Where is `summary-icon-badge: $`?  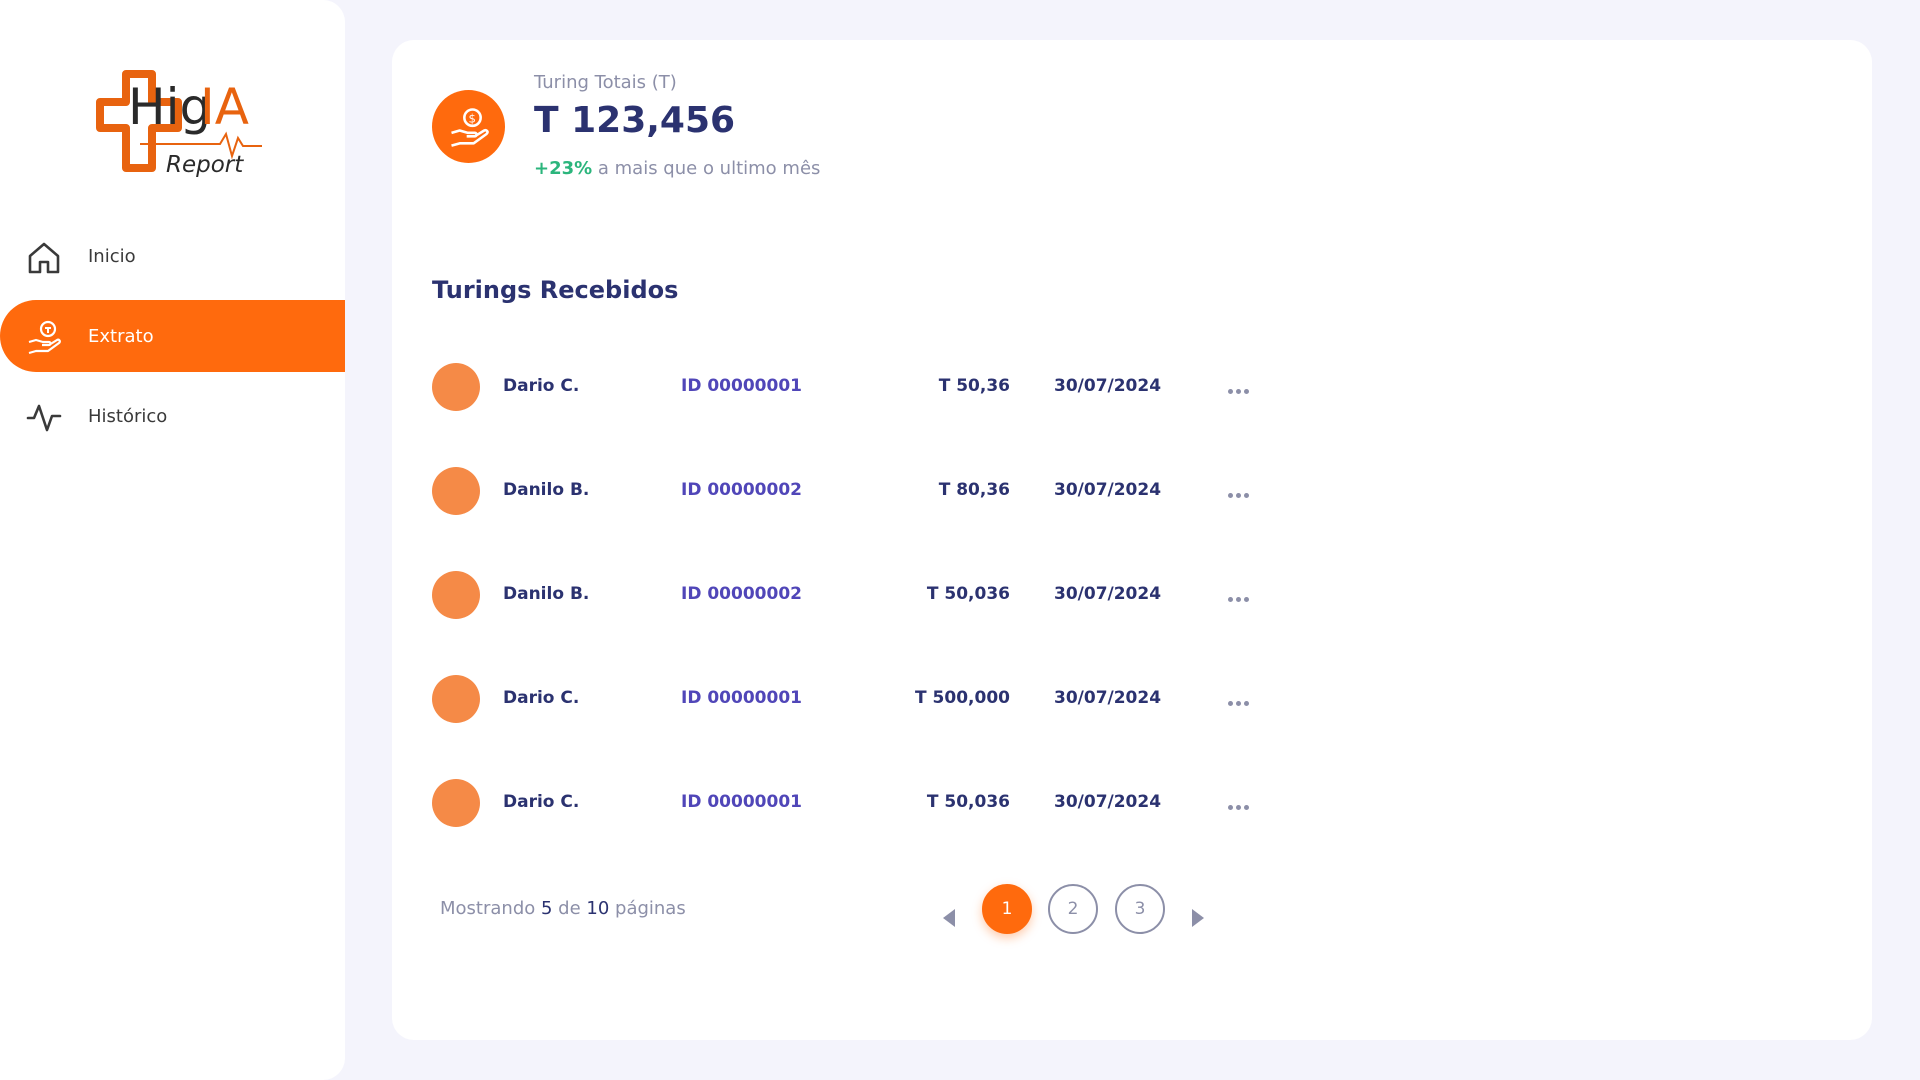 summary-icon-badge: $ is located at coordinates (468, 126).